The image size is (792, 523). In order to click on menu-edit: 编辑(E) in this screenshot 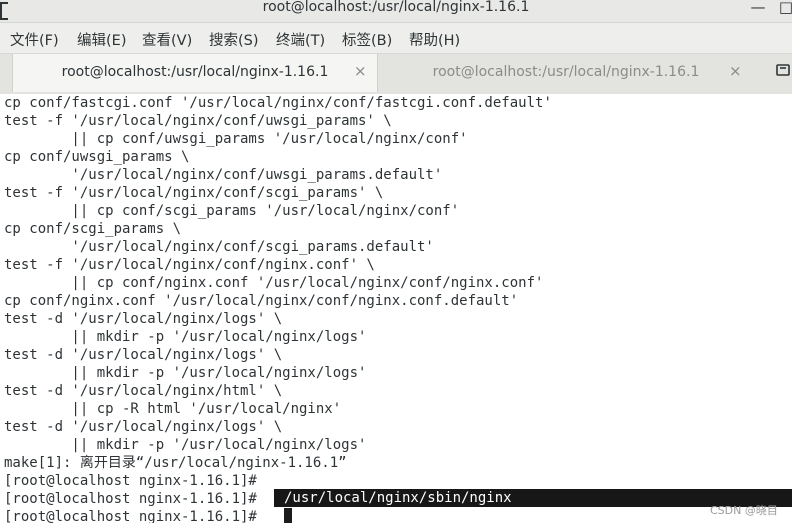, I will do `click(101, 39)`.